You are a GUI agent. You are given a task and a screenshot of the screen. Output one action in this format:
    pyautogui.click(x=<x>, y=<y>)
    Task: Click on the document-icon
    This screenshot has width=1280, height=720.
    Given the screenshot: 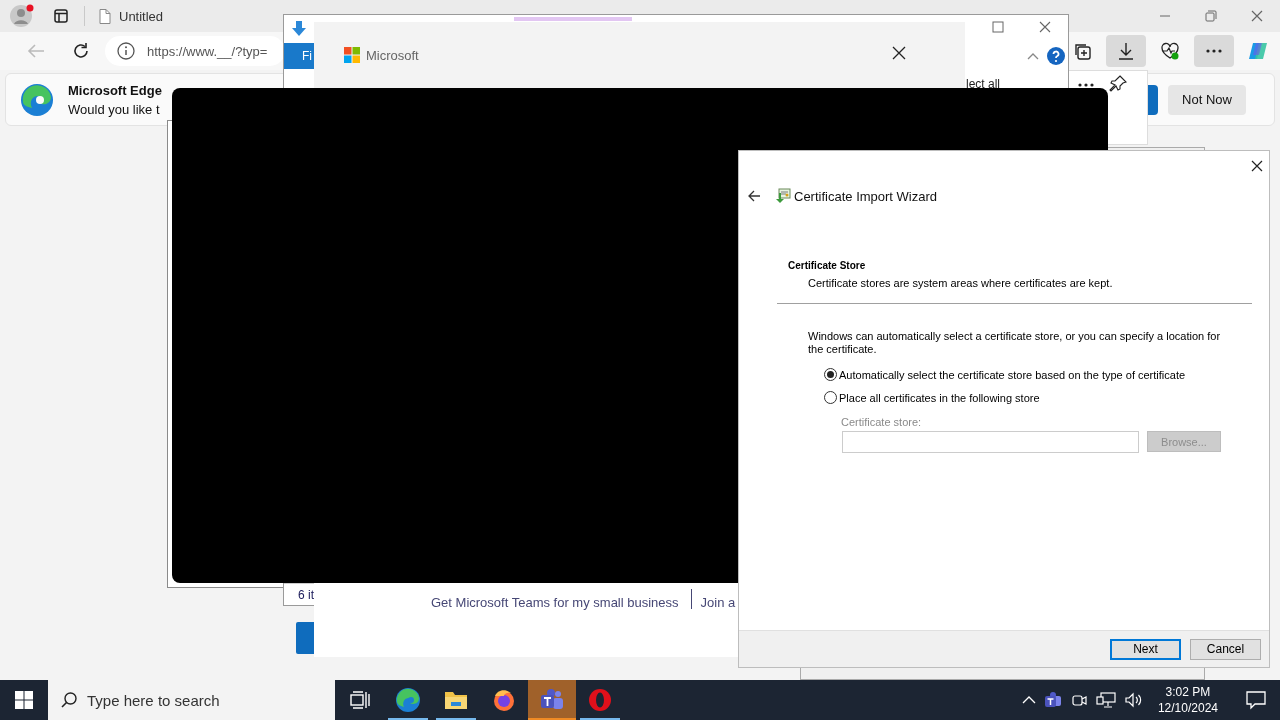 What is the action you would take?
    pyautogui.click(x=105, y=16)
    